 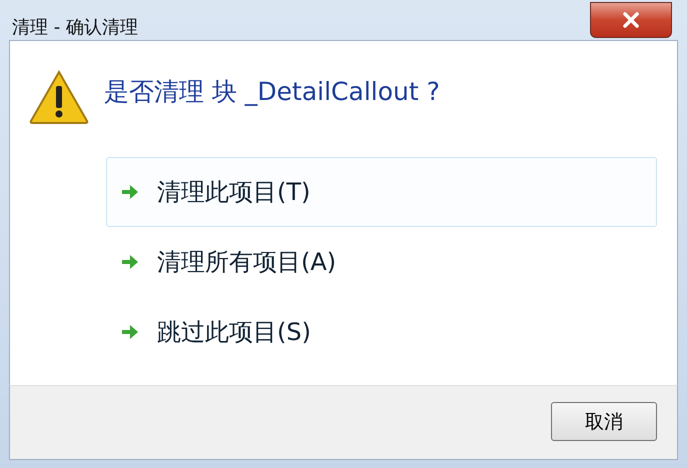 What do you see at coordinates (381, 192) in the screenshot?
I see `command-link: 清理此项目(T)` at bounding box center [381, 192].